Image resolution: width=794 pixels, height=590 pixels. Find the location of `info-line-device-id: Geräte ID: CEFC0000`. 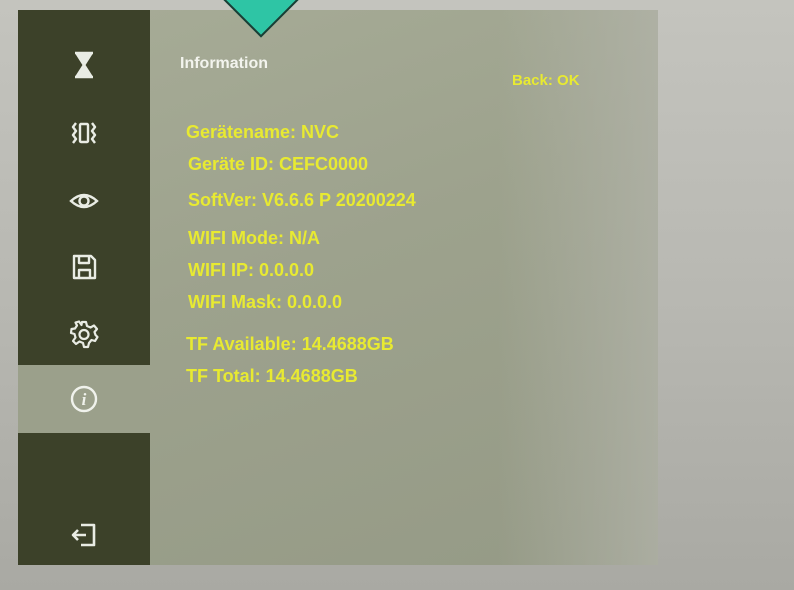

info-line-device-id: Geräte ID: CEFC0000 is located at coordinates (278, 164).